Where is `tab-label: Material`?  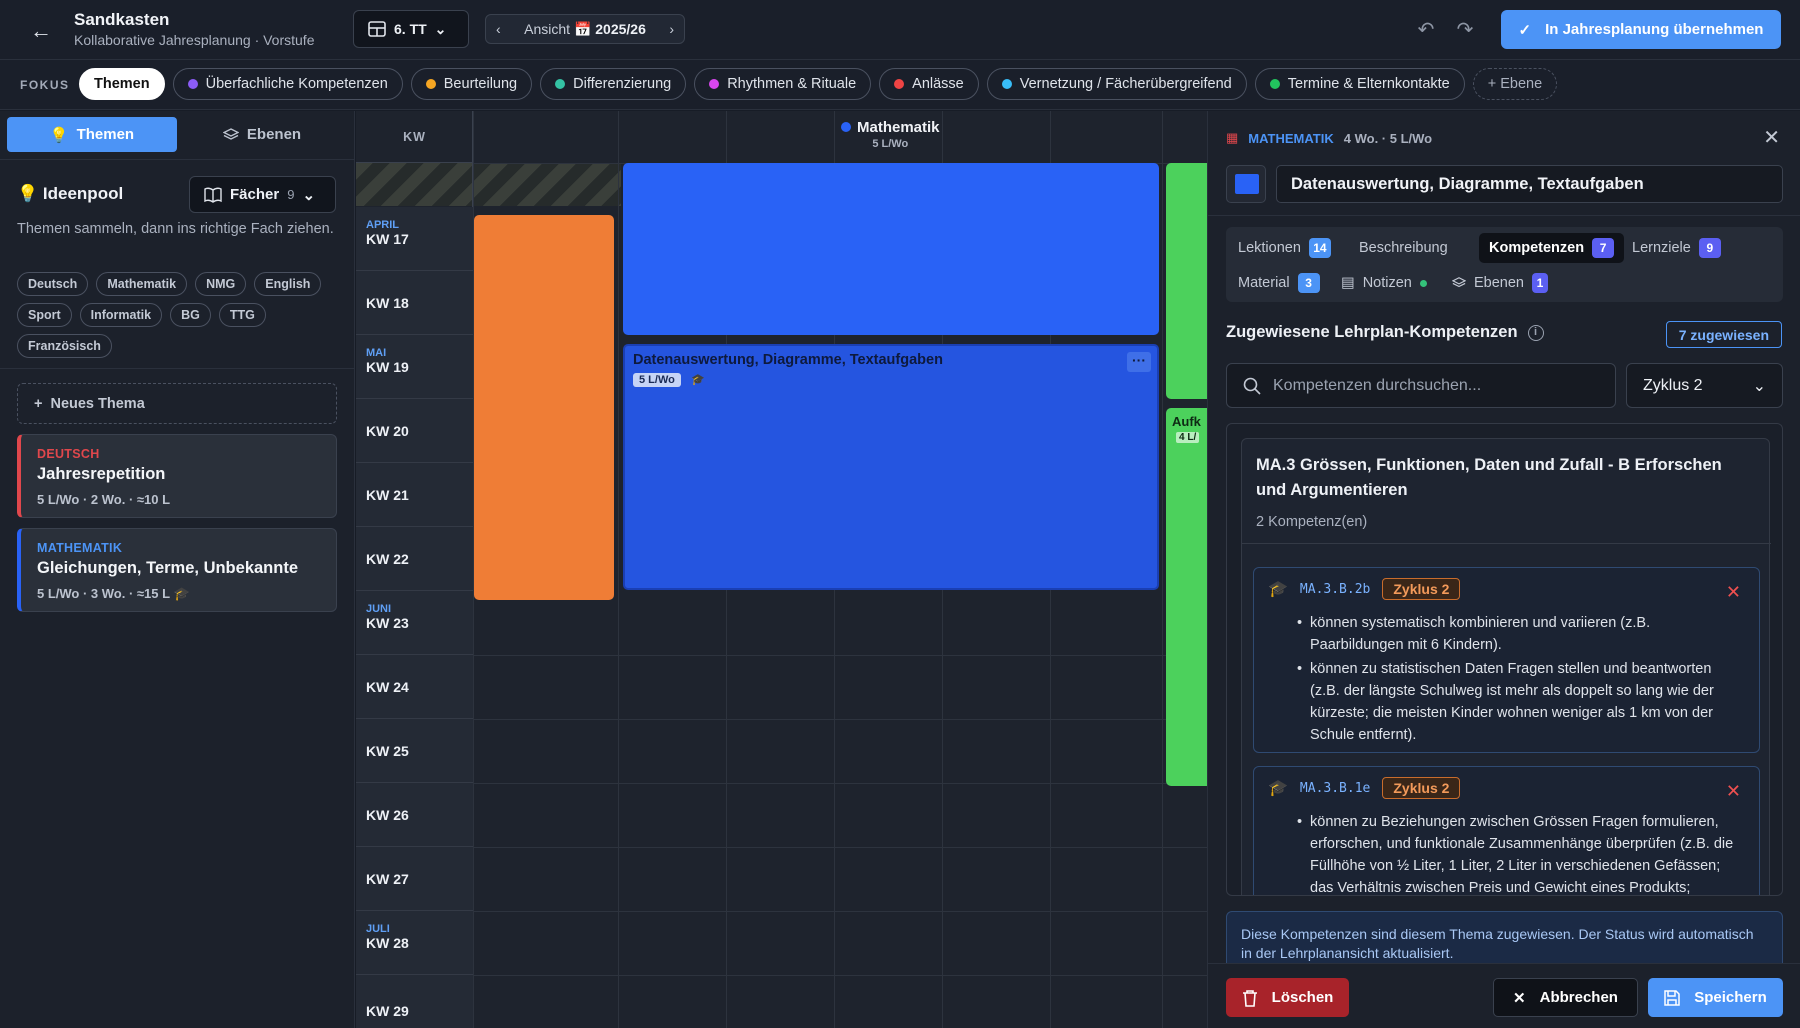 tab-label: Material is located at coordinates (1264, 283).